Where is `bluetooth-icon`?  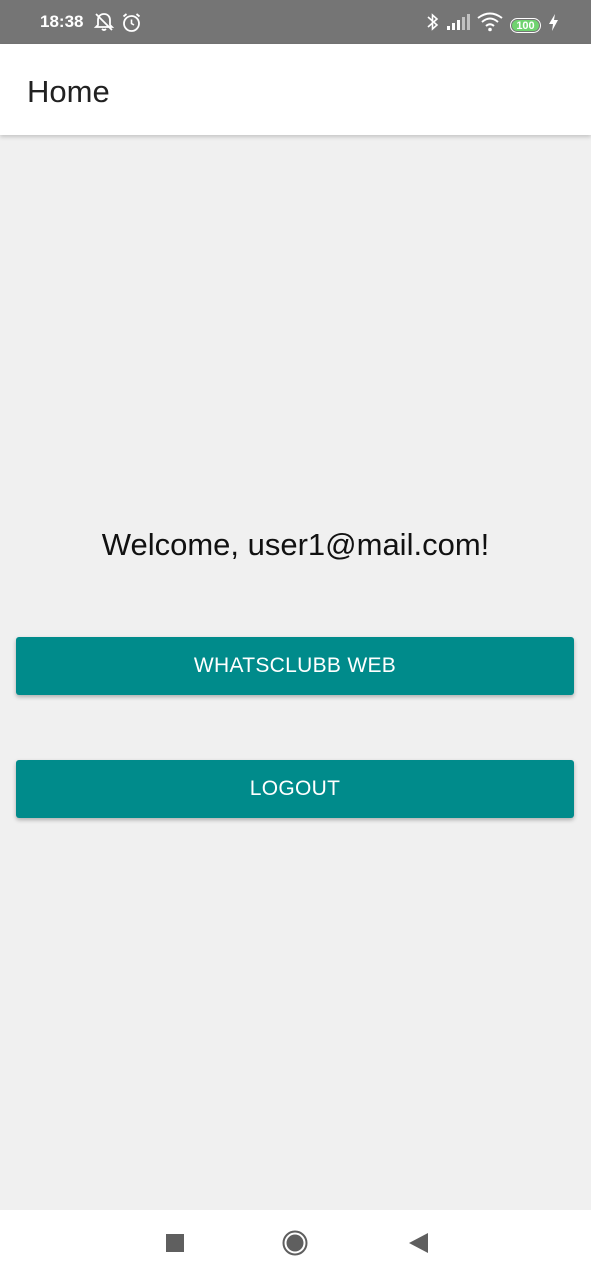
bluetooth-icon is located at coordinates (433, 22).